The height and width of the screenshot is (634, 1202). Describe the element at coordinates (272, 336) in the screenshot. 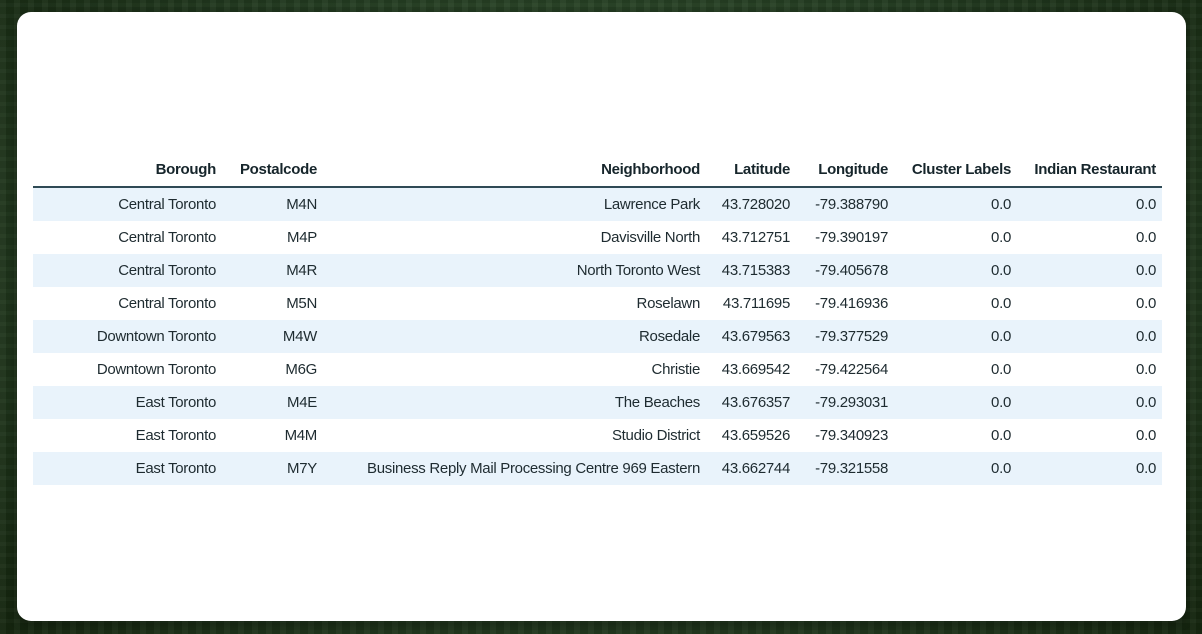

I see `cell-postalcode: M4W` at that location.